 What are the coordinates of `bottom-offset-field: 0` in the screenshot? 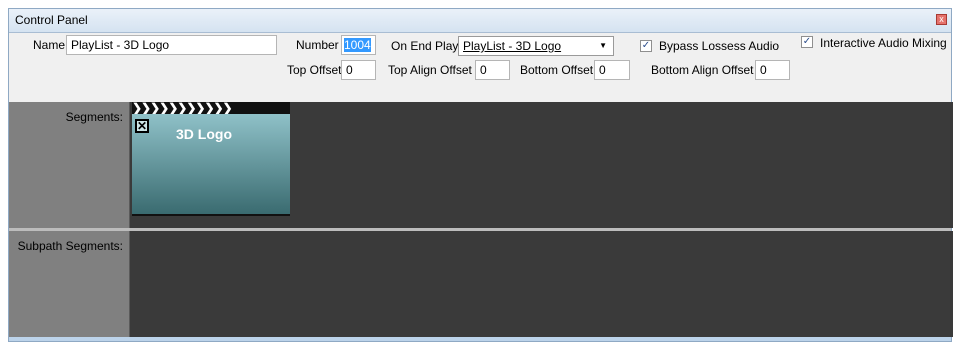 It's located at (612, 70).